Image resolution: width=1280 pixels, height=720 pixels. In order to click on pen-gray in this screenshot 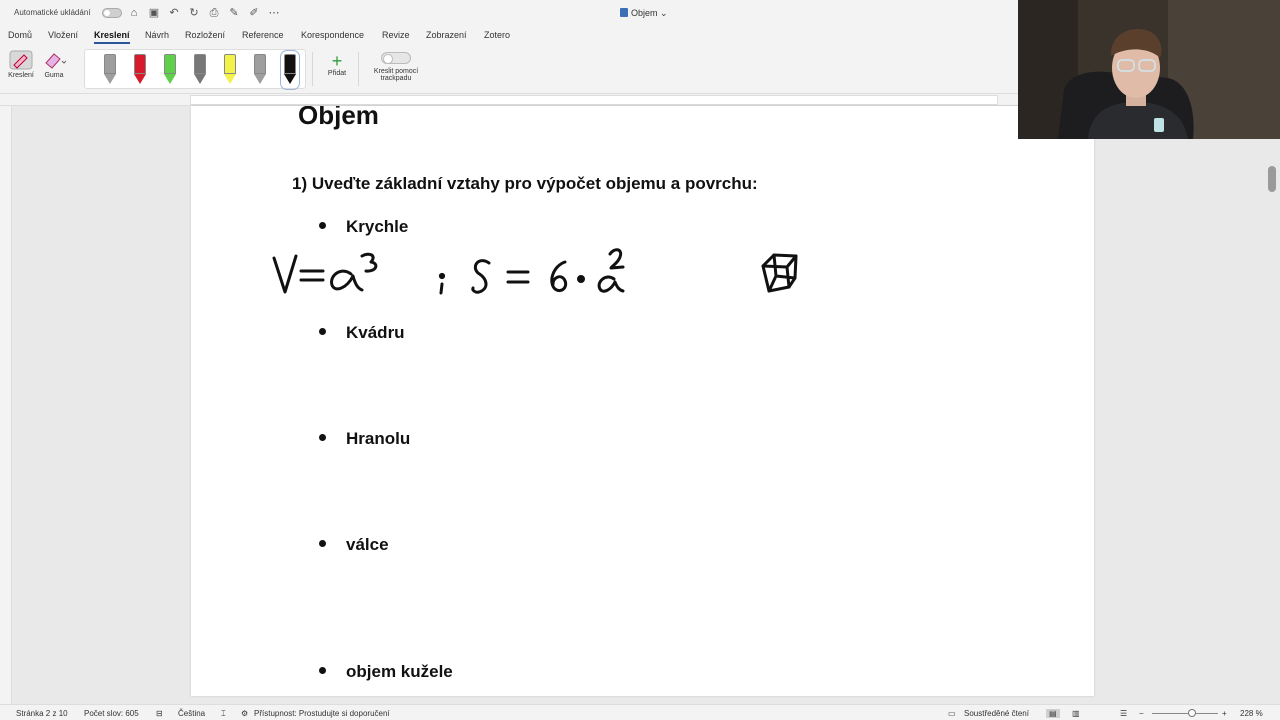, I will do `click(110, 70)`.